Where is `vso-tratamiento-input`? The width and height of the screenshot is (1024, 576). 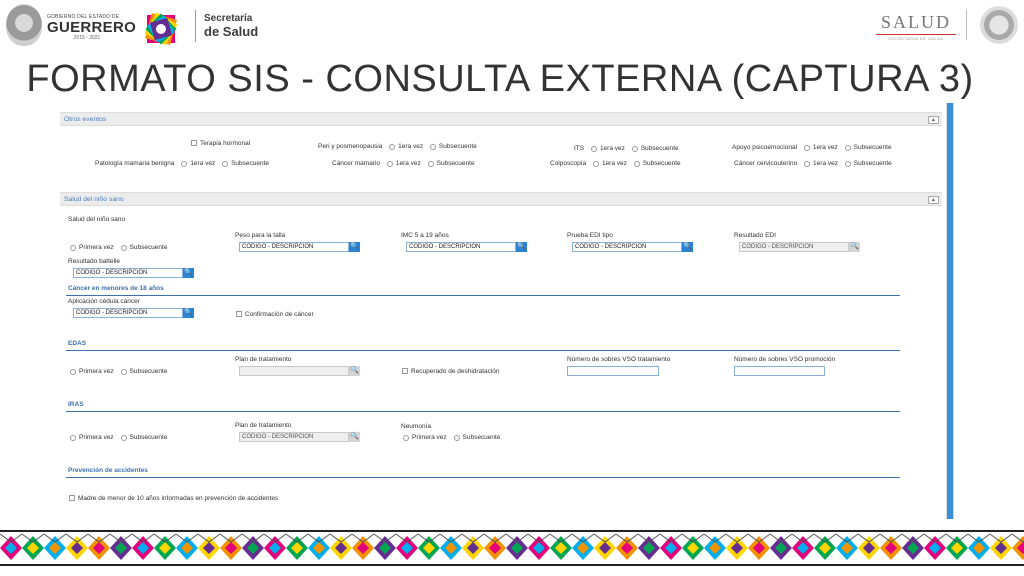
vso-tratamiento-input is located at coordinates (613, 371).